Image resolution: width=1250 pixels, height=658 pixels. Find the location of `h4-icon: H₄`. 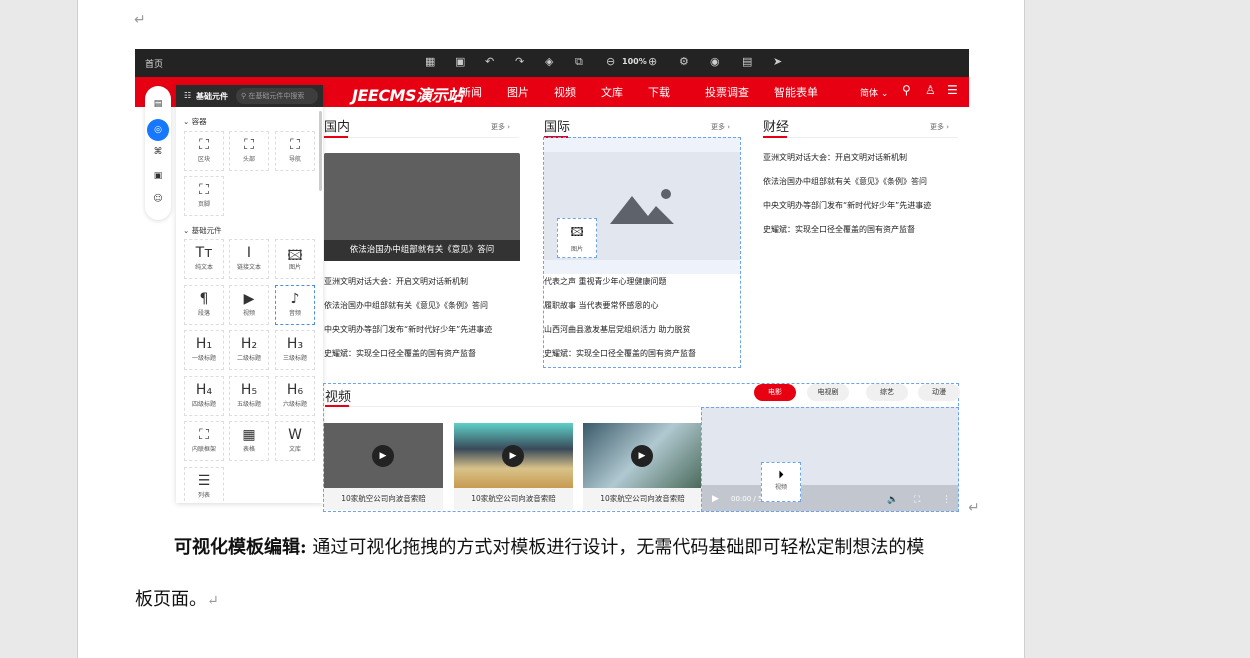

h4-icon: H₄ is located at coordinates (204, 389).